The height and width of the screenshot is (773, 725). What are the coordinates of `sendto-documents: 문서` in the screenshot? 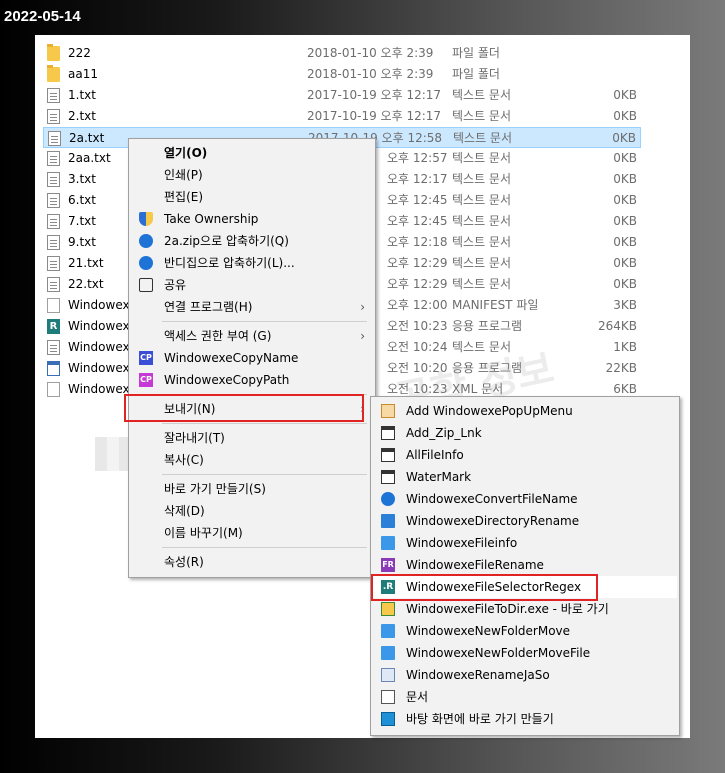 It's located at (525, 697).